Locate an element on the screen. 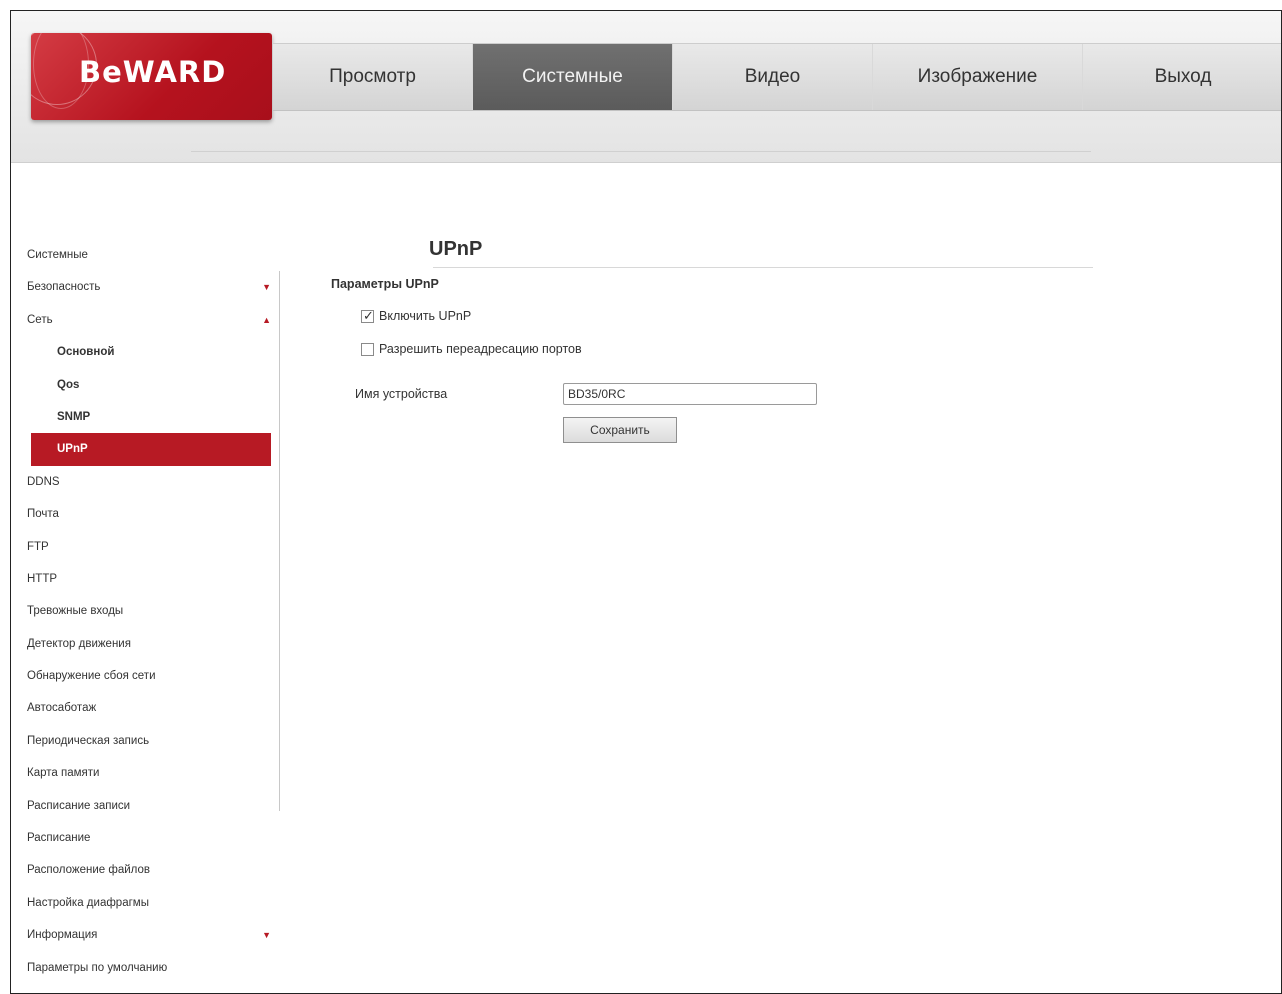 The width and height of the screenshot is (1282, 994). device-name-label: Имя устройства is located at coordinates (401, 394).